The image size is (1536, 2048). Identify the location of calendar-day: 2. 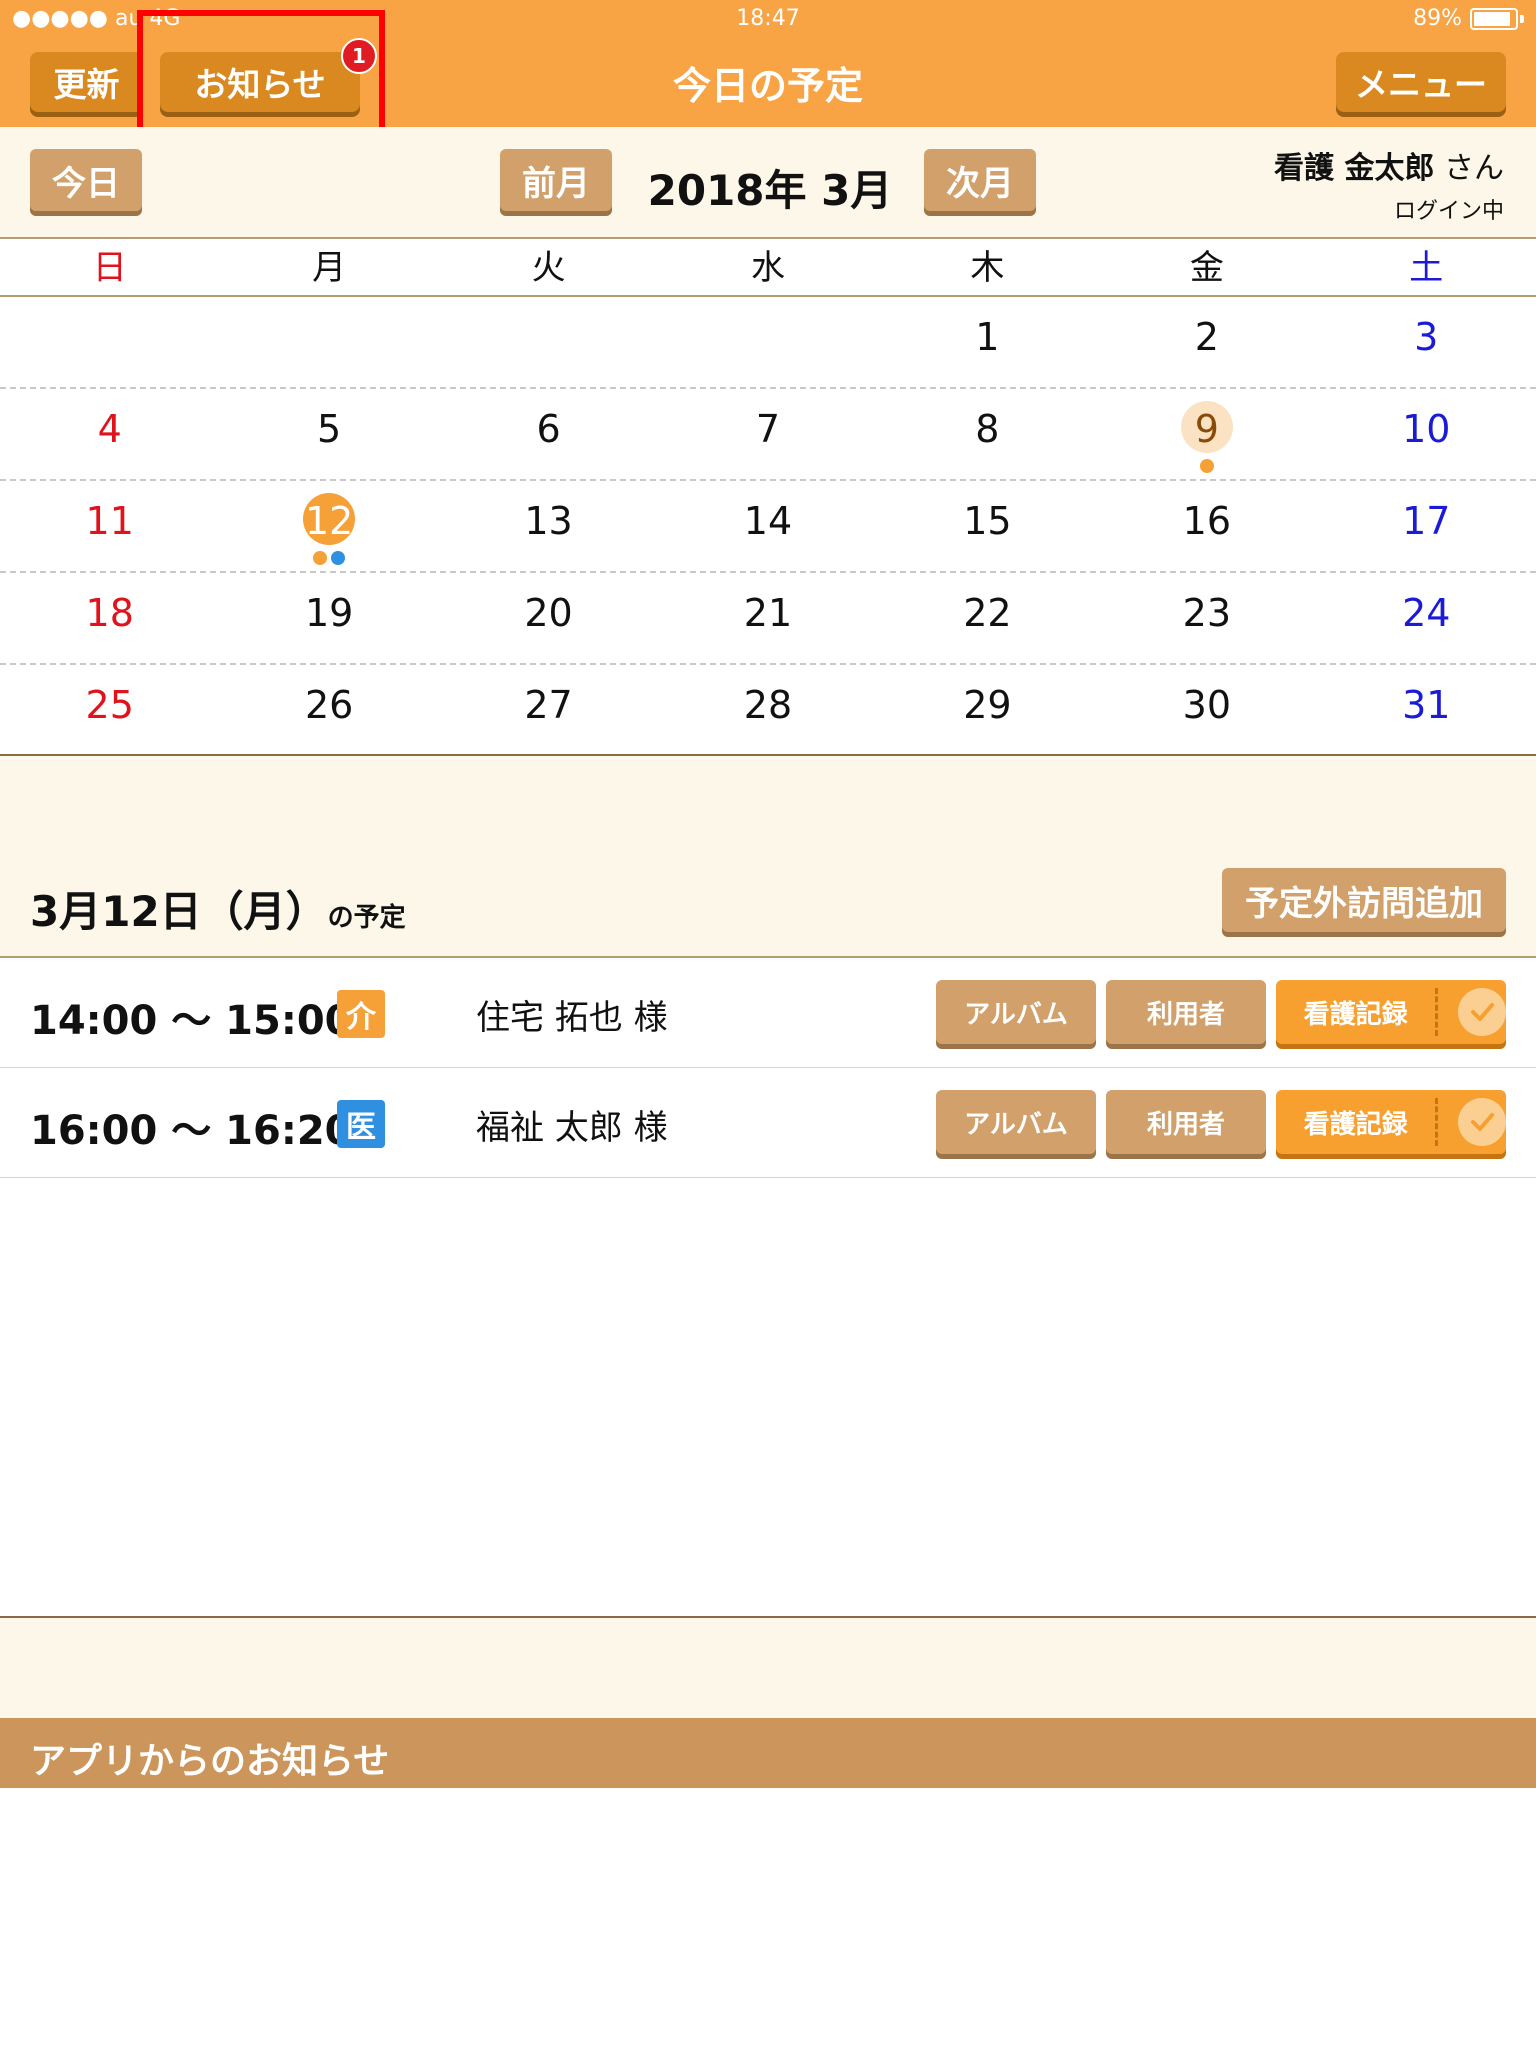
(1206, 342).